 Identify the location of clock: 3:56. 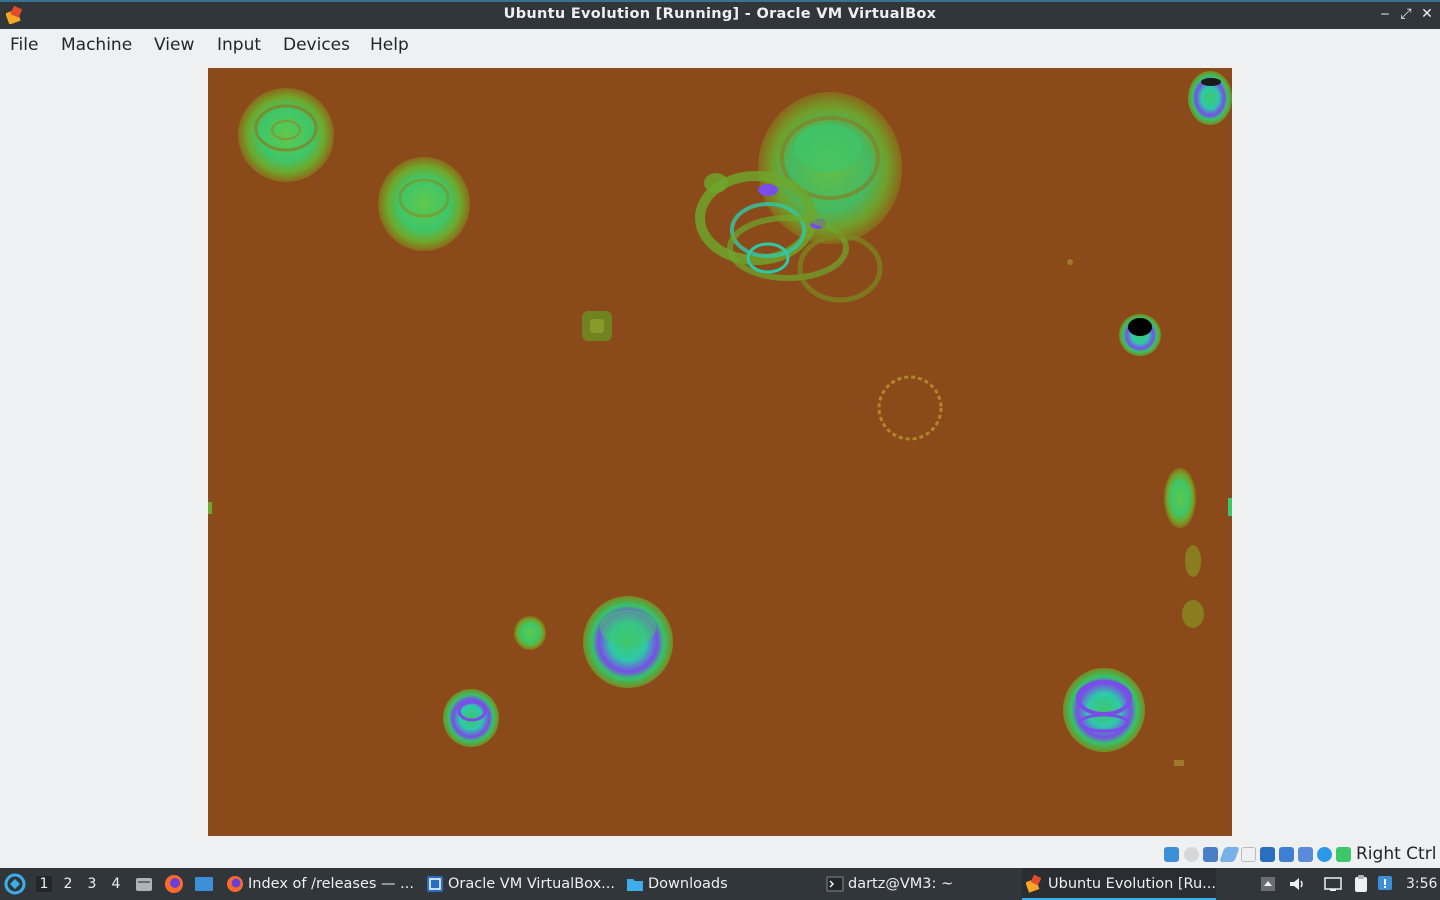
(1422, 884).